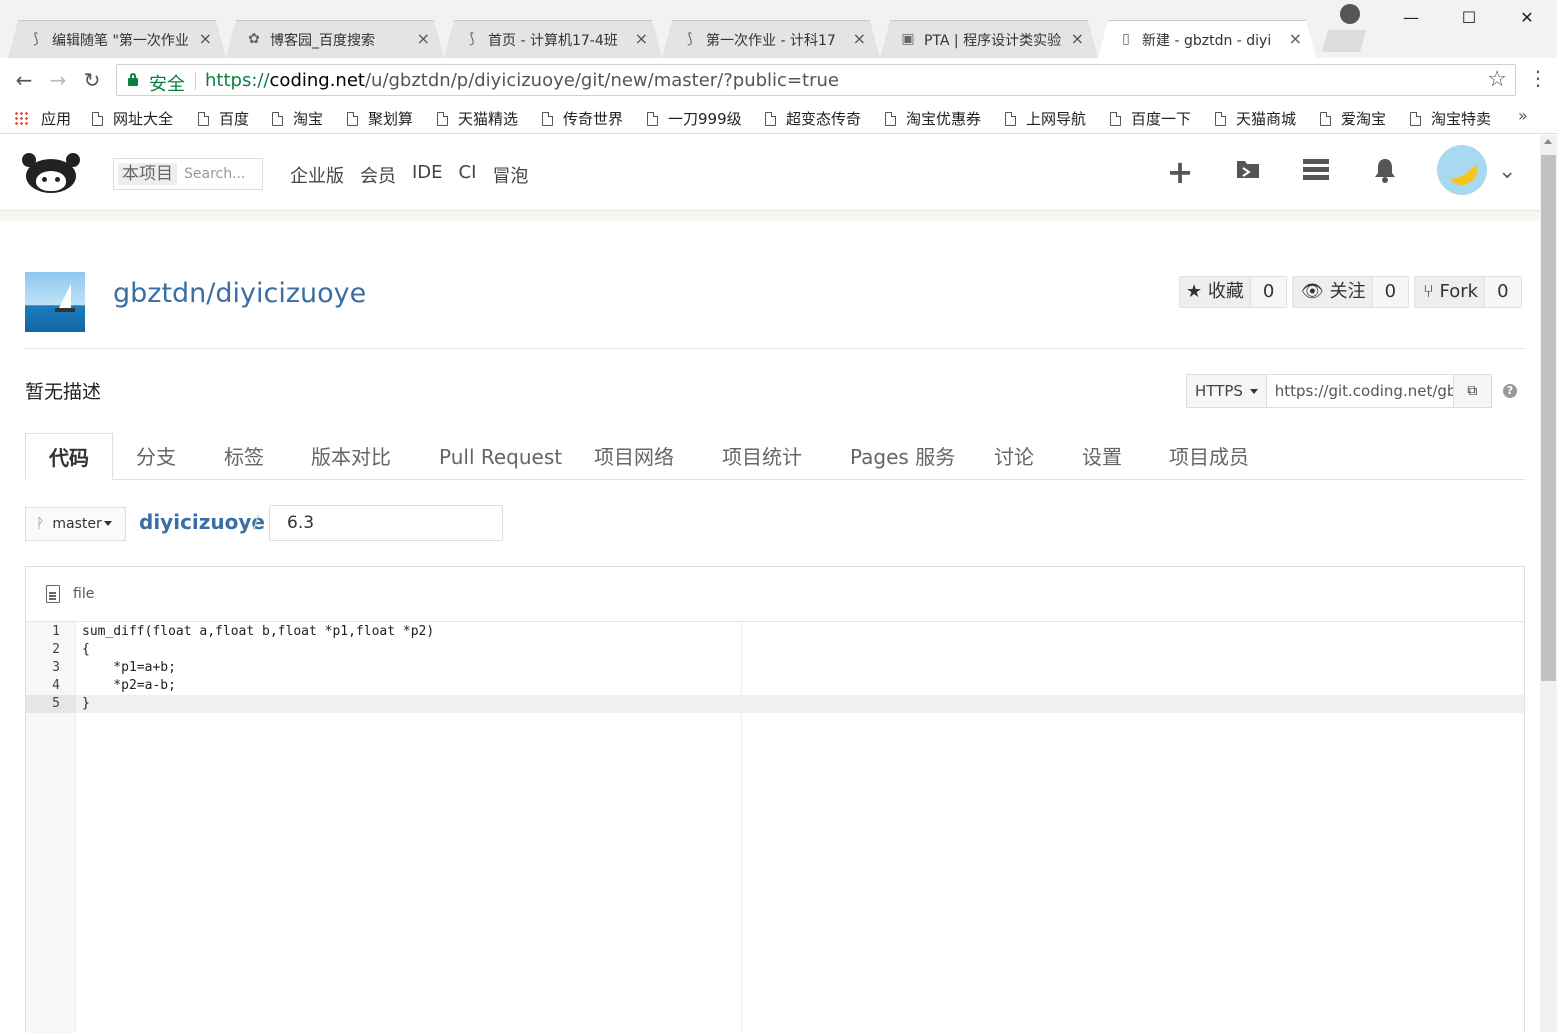 The width and height of the screenshot is (1557, 1033). Describe the element at coordinates (380, 118) in the screenshot. I see `bookmark-item: 聚划算` at that location.